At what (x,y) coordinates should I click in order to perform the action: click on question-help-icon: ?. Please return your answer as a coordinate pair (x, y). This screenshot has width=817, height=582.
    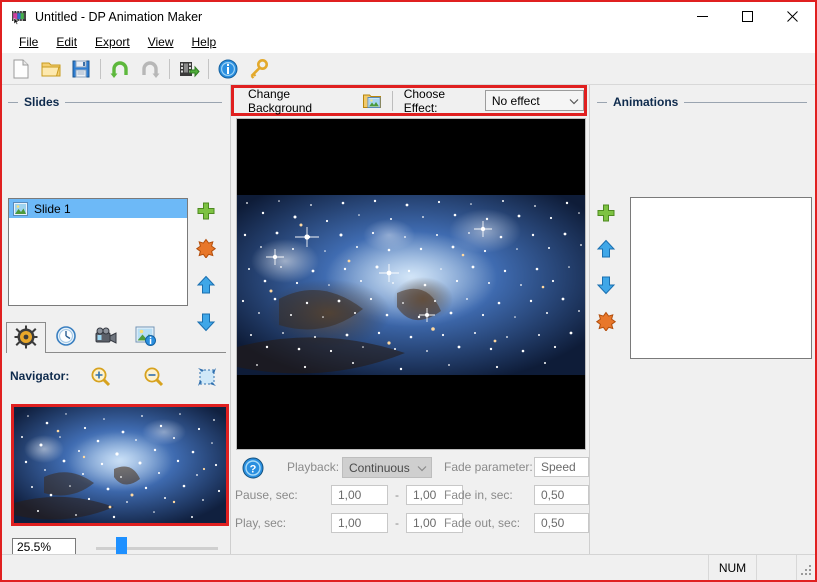
    Looking at the image, I should click on (253, 468).